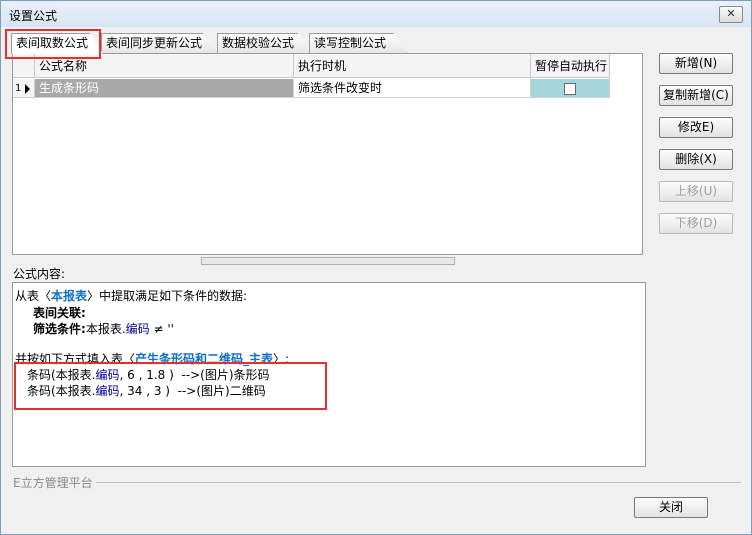 This screenshot has width=752, height=535. What do you see at coordinates (33, 296) in the screenshot?
I see `text-from-table: 从表〈` at bounding box center [33, 296].